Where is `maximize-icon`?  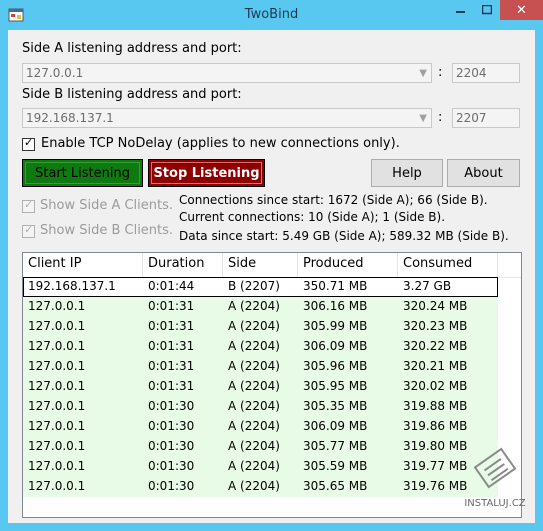 maximize-icon is located at coordinates (487, 10).